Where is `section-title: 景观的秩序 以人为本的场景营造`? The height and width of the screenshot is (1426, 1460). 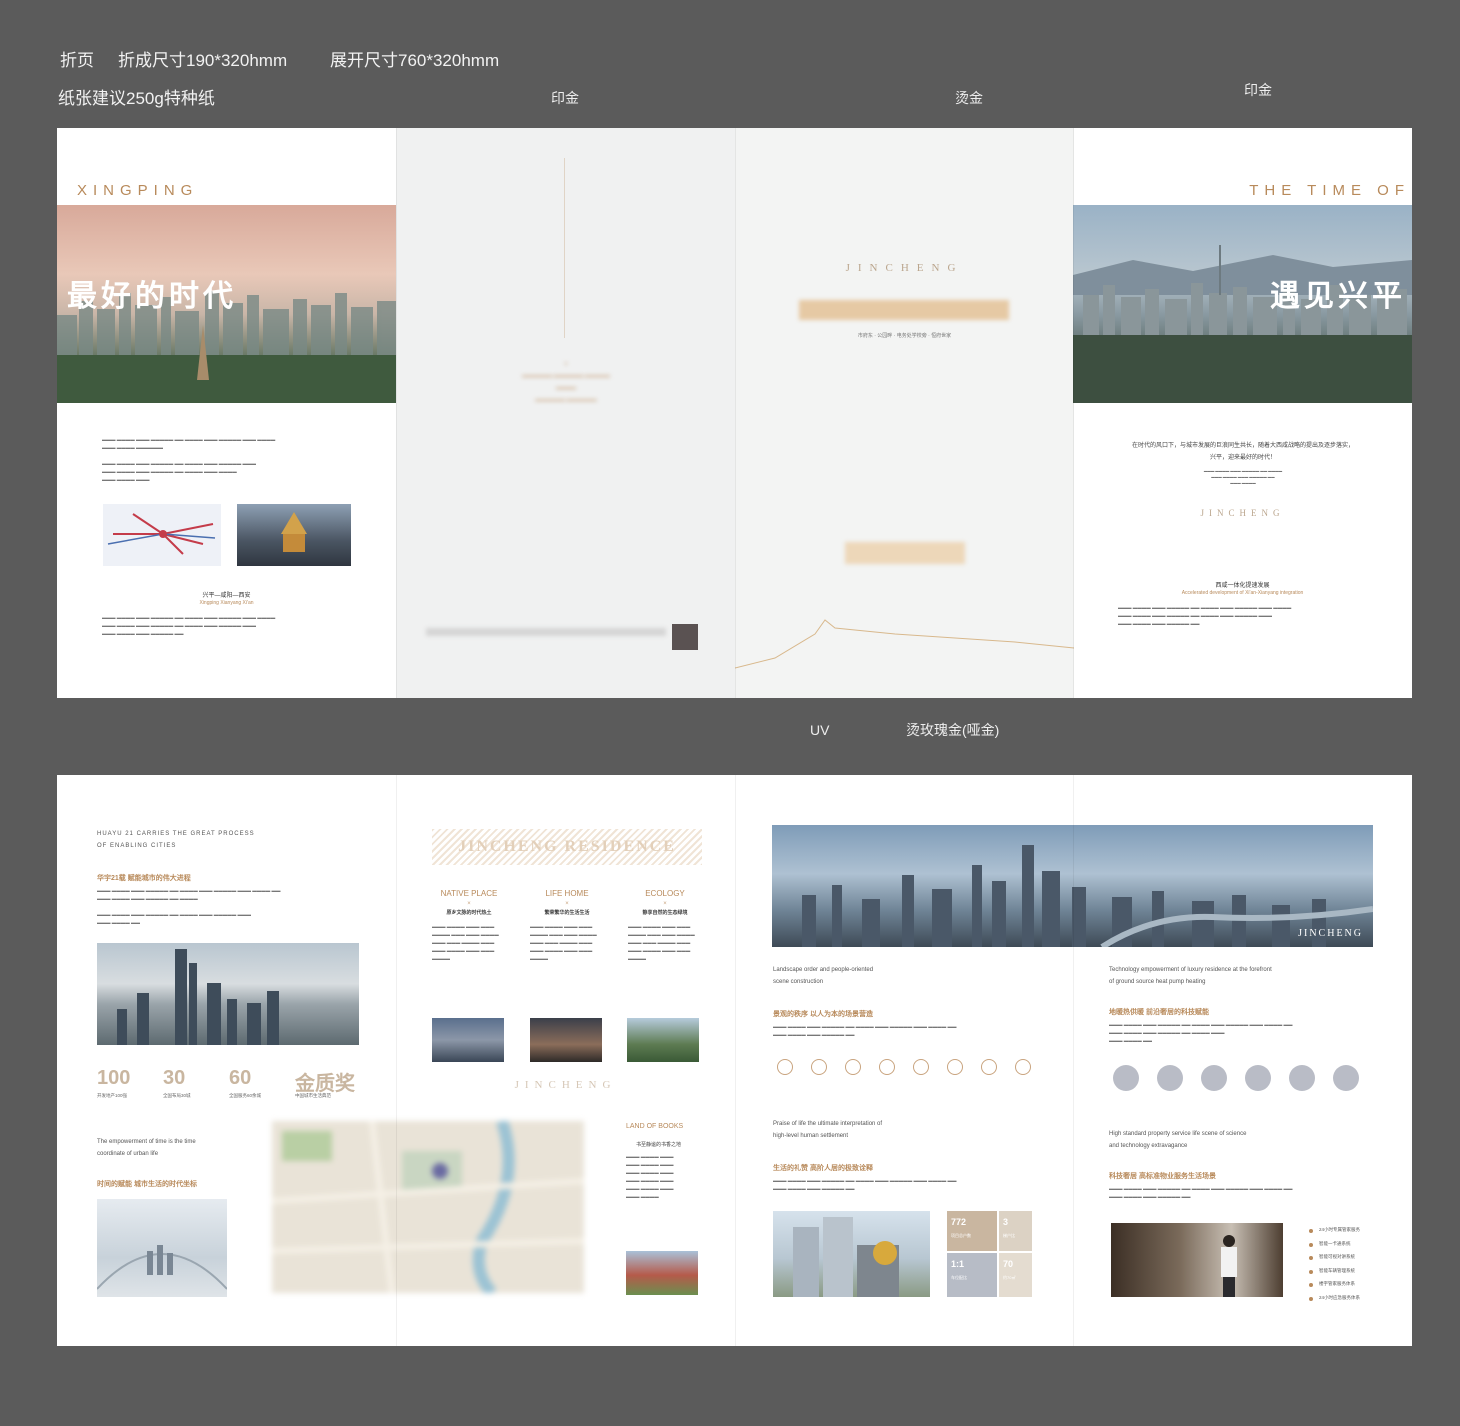
section-title: 景观的秩序 以人为本的场景营造 is located at coordinates (823, 1014).